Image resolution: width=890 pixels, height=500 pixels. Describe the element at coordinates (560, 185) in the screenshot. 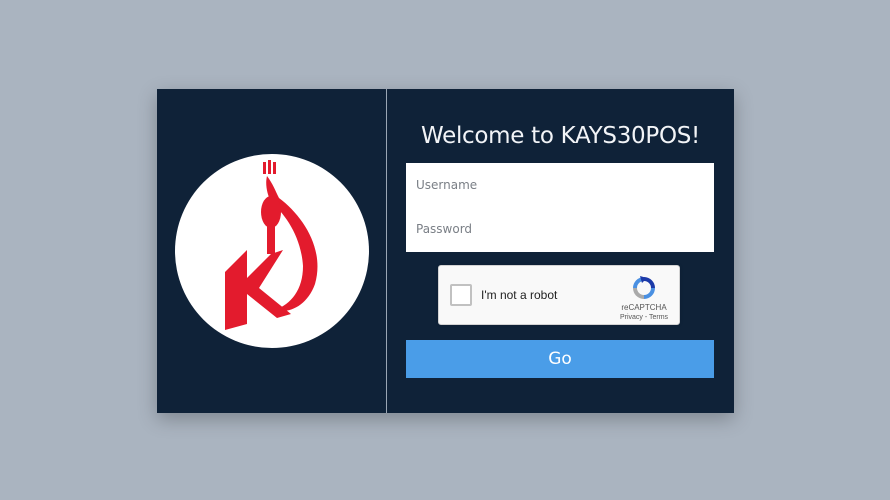

I see `username-input` at that location.